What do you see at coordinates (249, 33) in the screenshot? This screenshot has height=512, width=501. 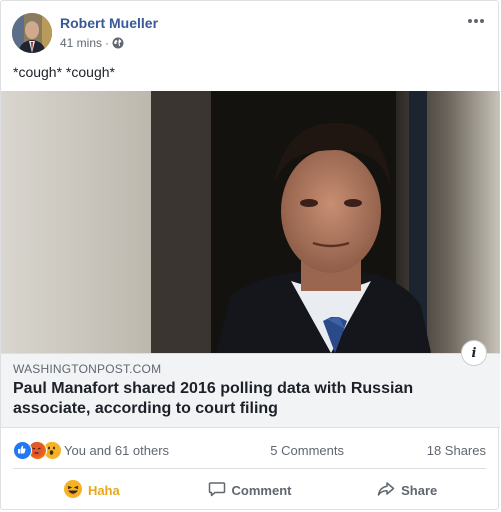 I see `post-header: Robert Mueller 41 mins ·` at bounding box center [249, 33].